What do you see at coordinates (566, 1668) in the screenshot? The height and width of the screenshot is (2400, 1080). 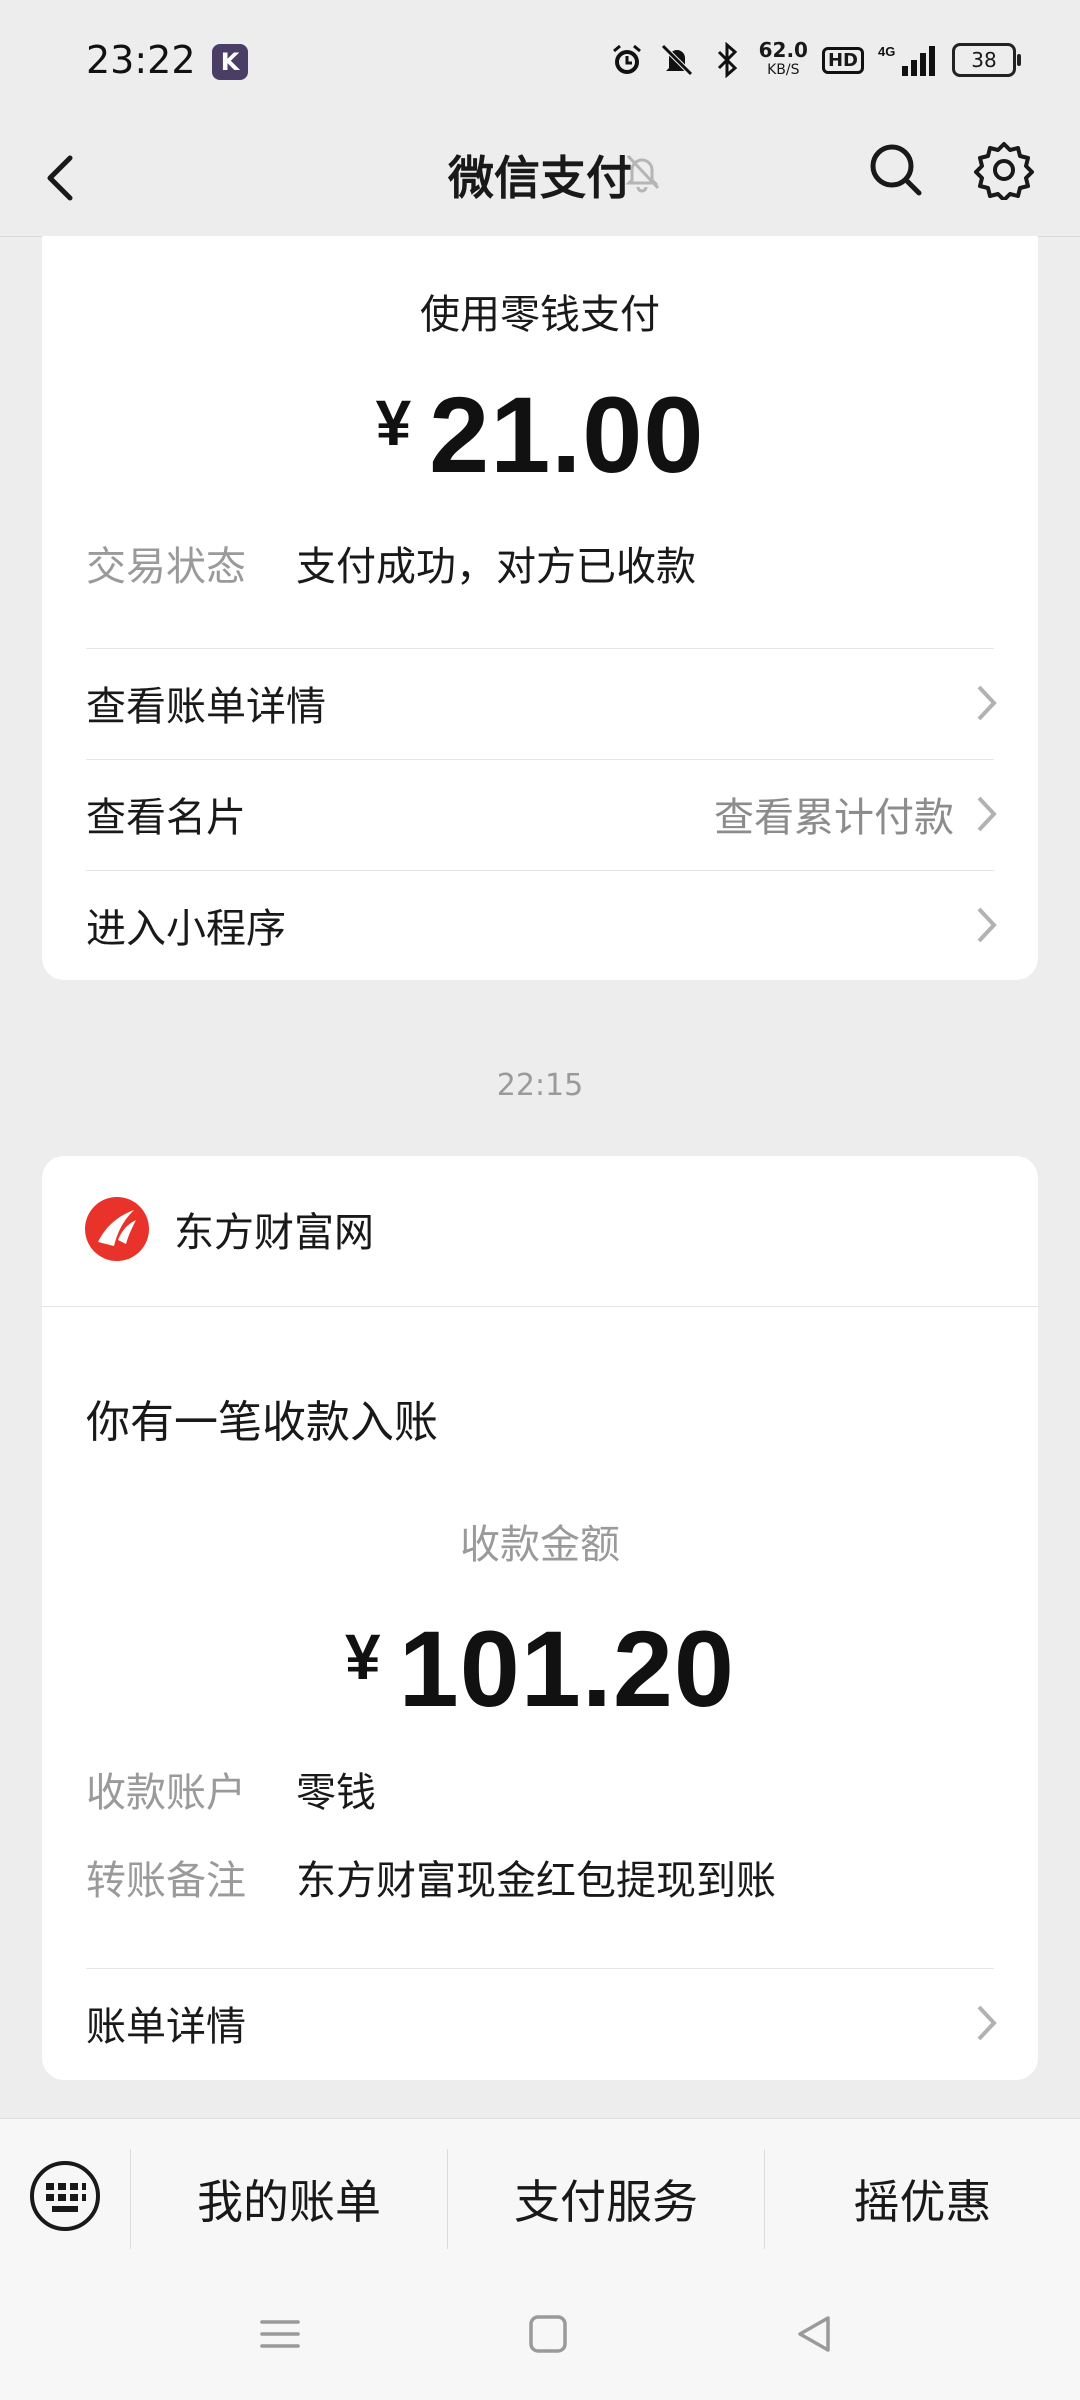 I see `amount-value: 101.20` at bounding box center [566, 1668].